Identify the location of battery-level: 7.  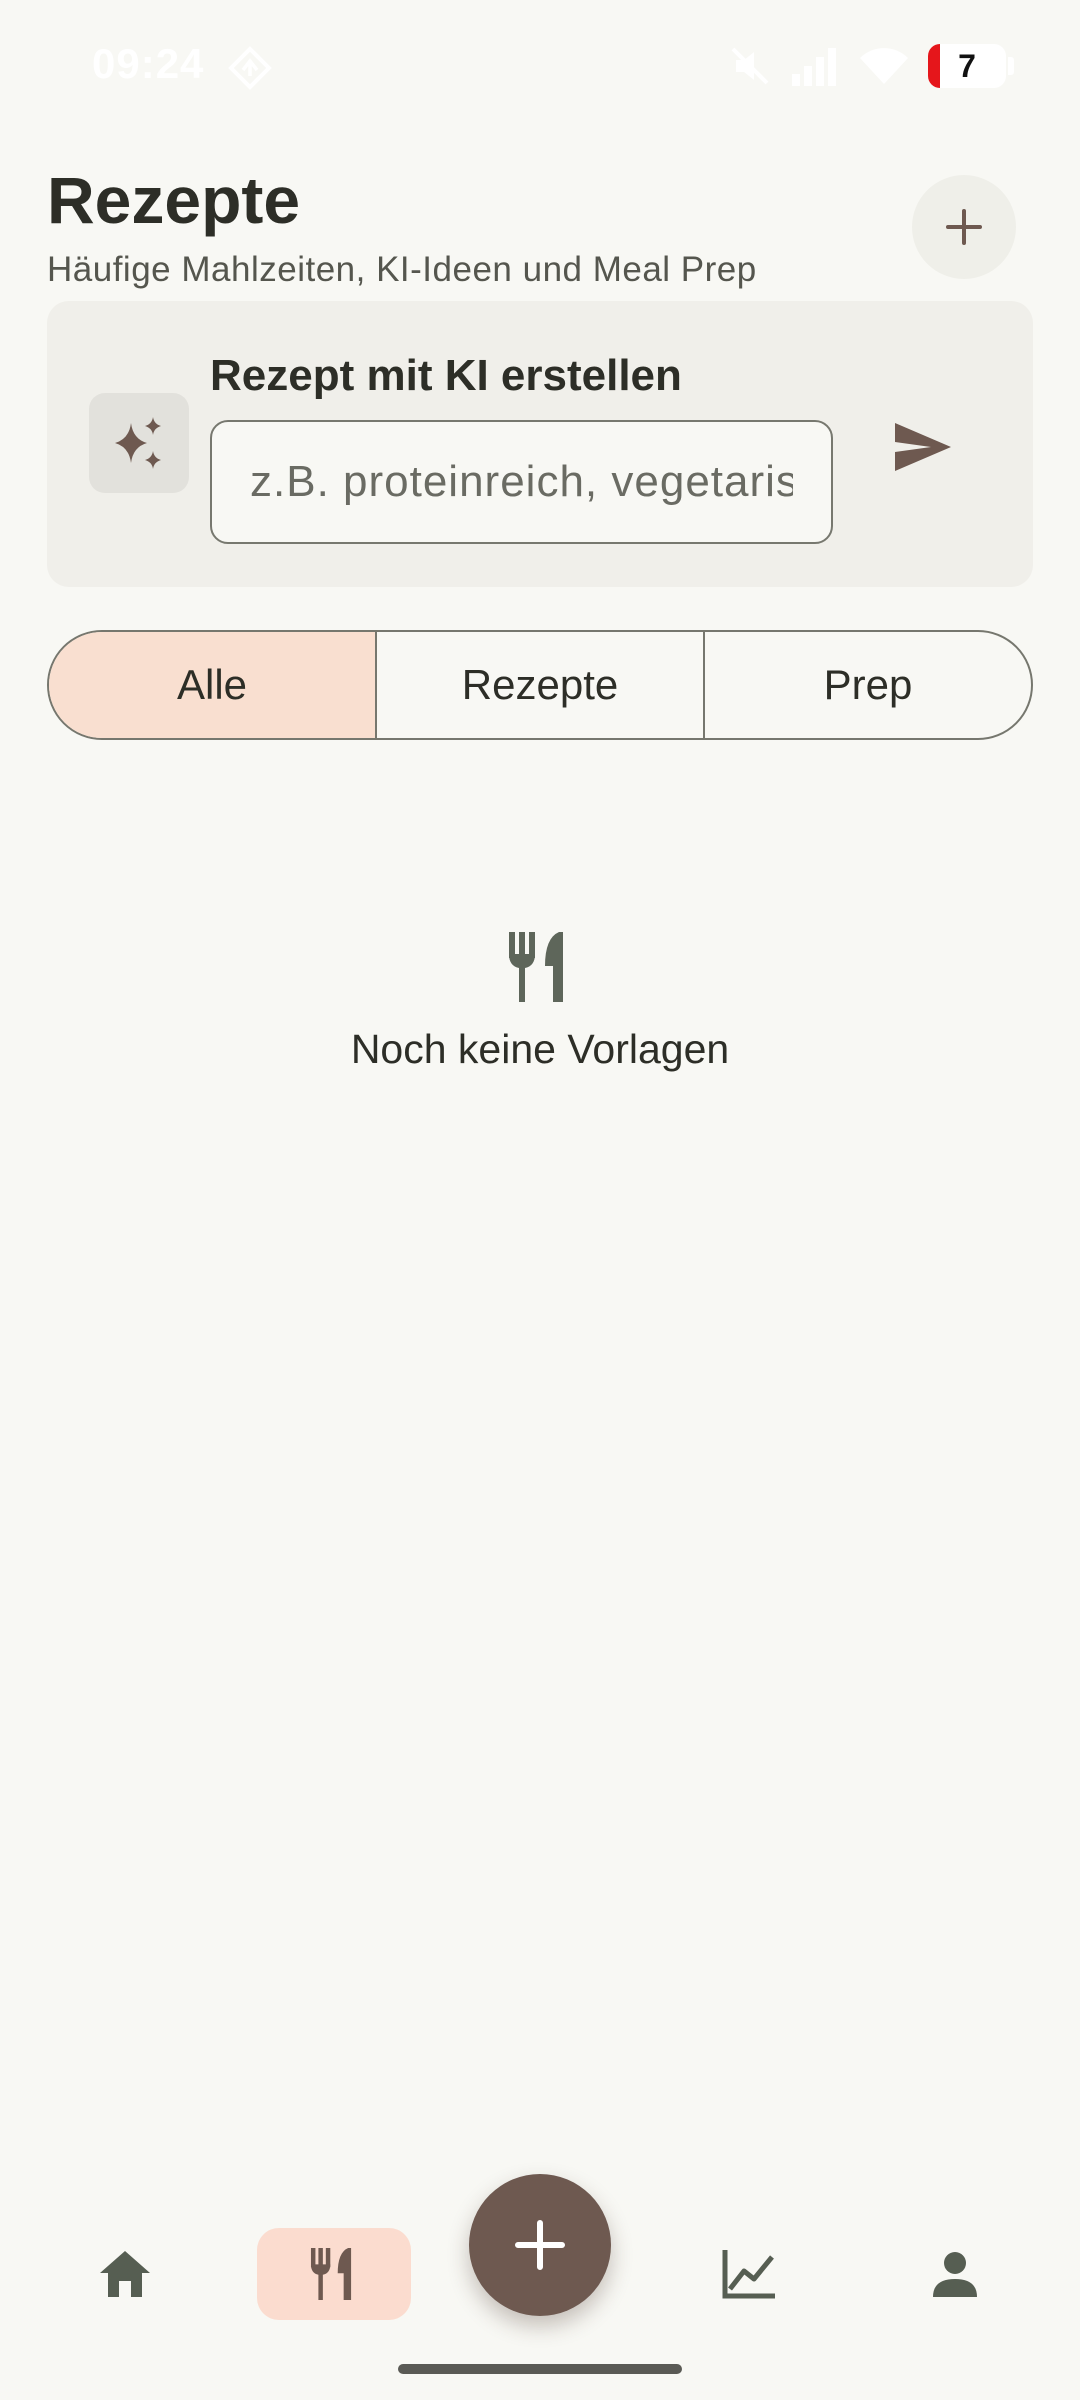
(967, 65).